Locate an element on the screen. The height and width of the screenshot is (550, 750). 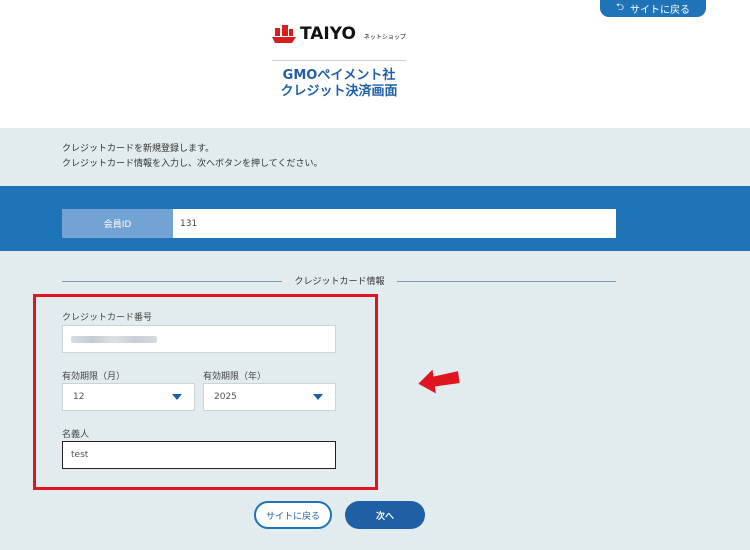
title-line-2: クレジット決済画面 is located at coordinates (339, 91).